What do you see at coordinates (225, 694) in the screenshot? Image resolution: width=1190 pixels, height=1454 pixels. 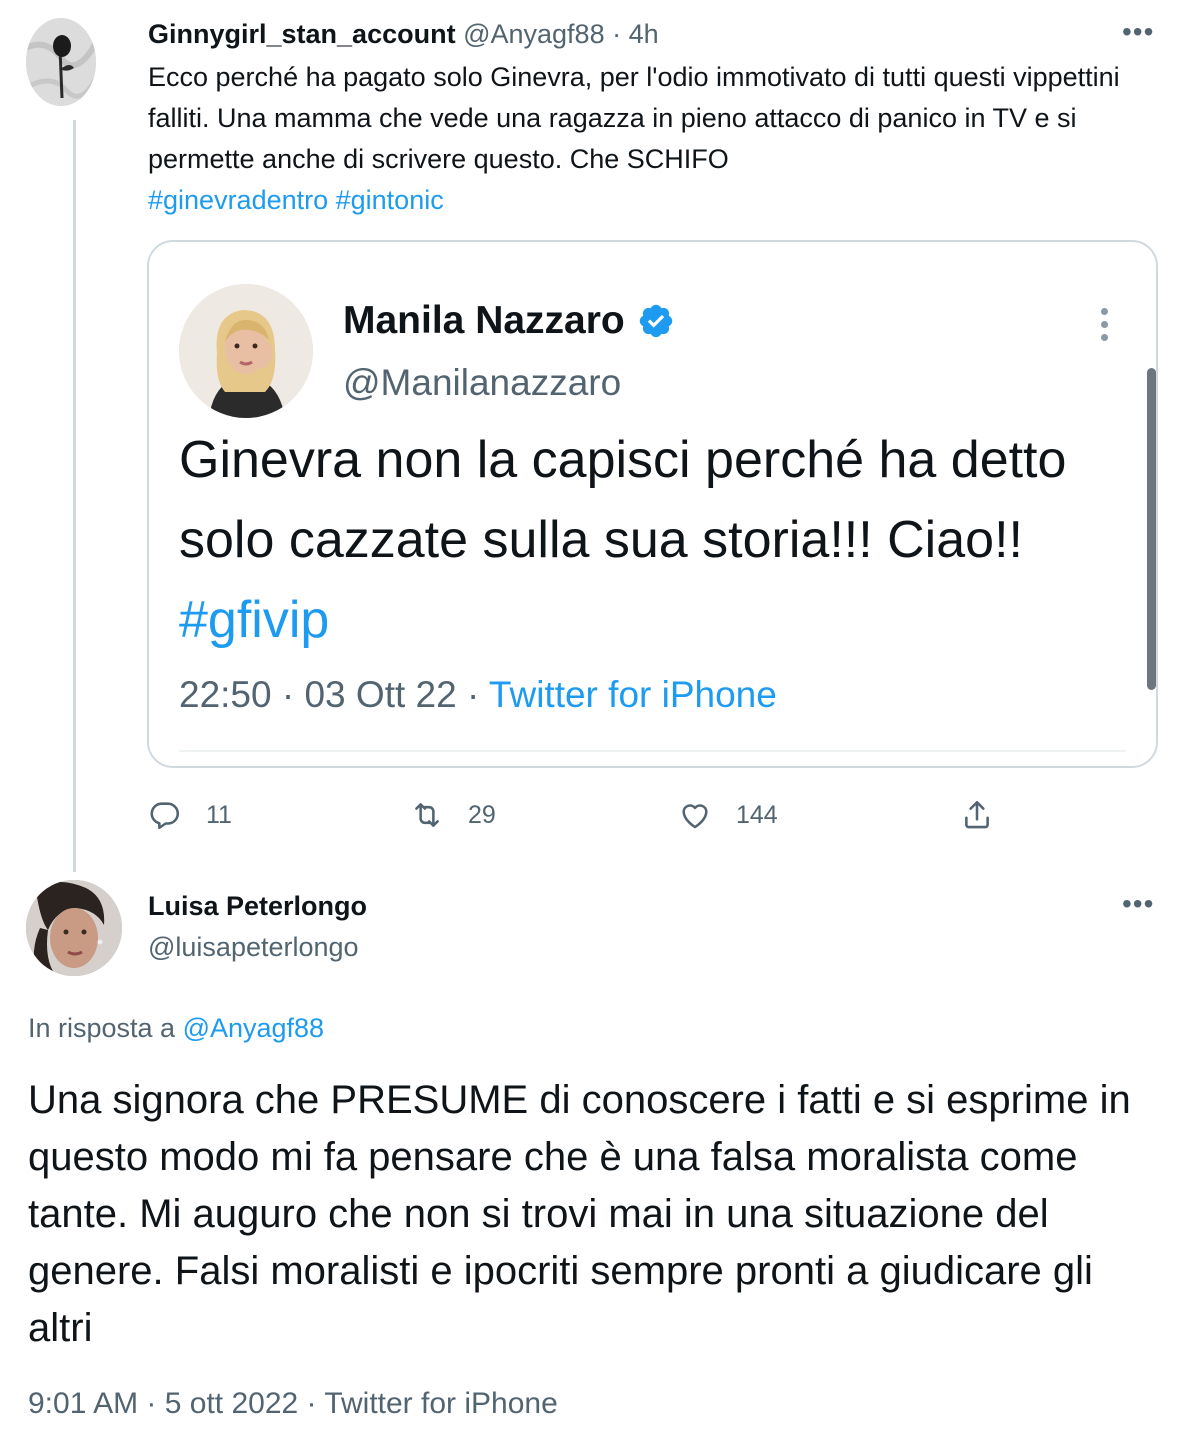 I see `quoted-time: 22:50` at bounding box center [225, 694].